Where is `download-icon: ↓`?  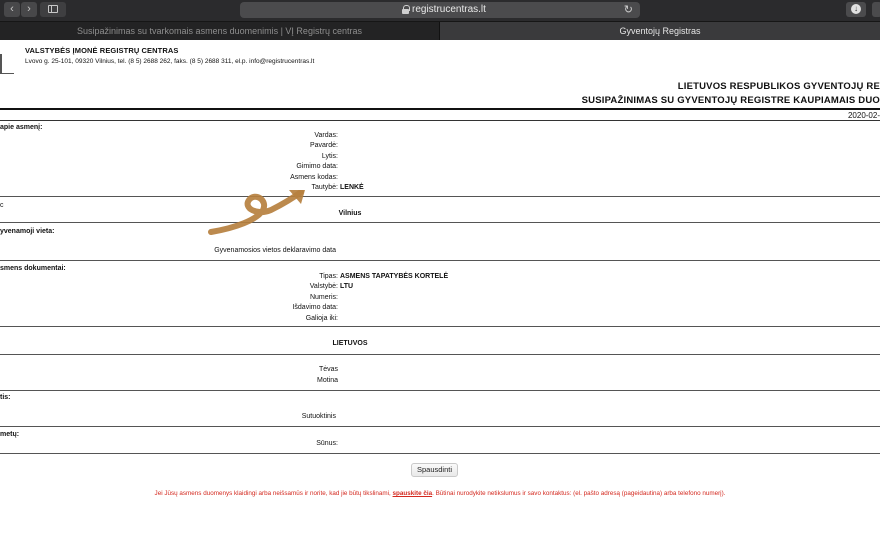 download-icon: ↓ is located at coordinates (856, 9).